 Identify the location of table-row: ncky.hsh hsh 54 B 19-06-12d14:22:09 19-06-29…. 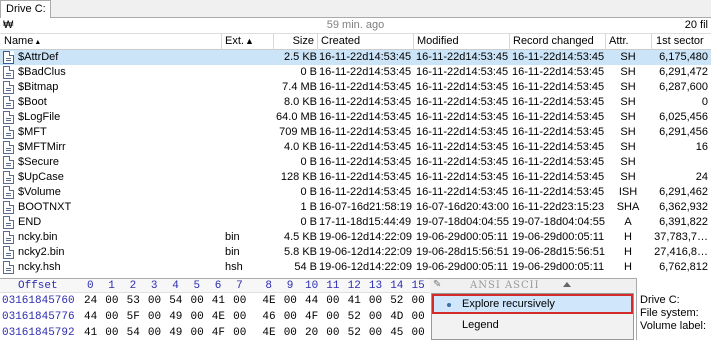
(355, 267).